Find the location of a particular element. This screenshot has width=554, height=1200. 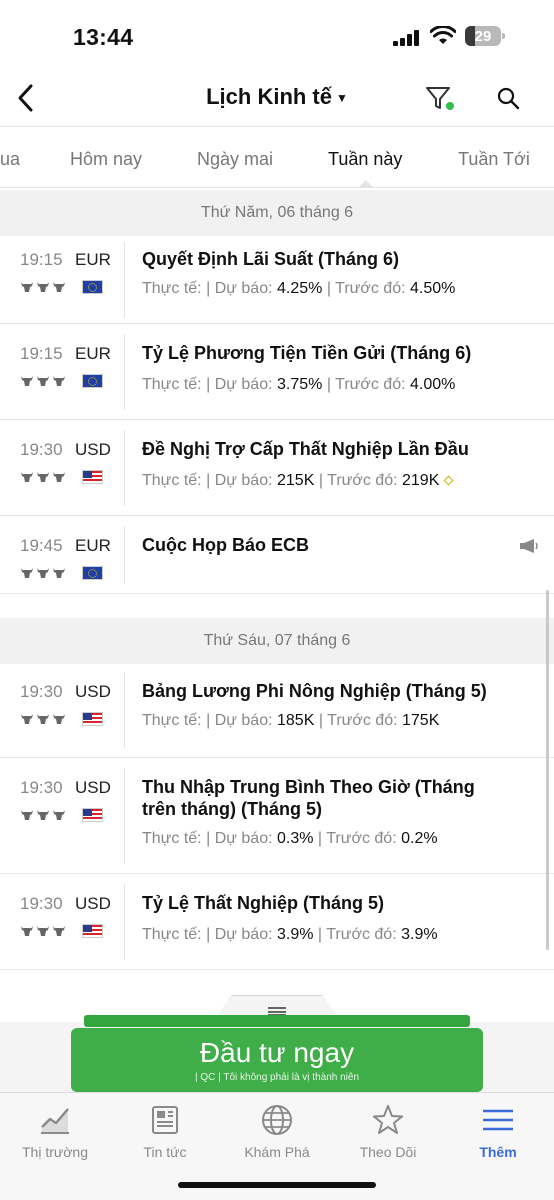

nav-label: Thị trường is located at coordinates (54, 1152).